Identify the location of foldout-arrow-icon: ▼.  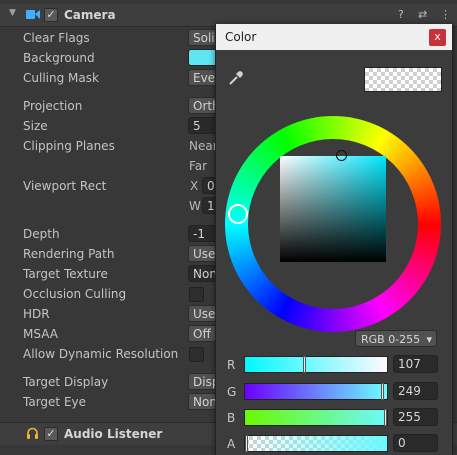
(12, 13).